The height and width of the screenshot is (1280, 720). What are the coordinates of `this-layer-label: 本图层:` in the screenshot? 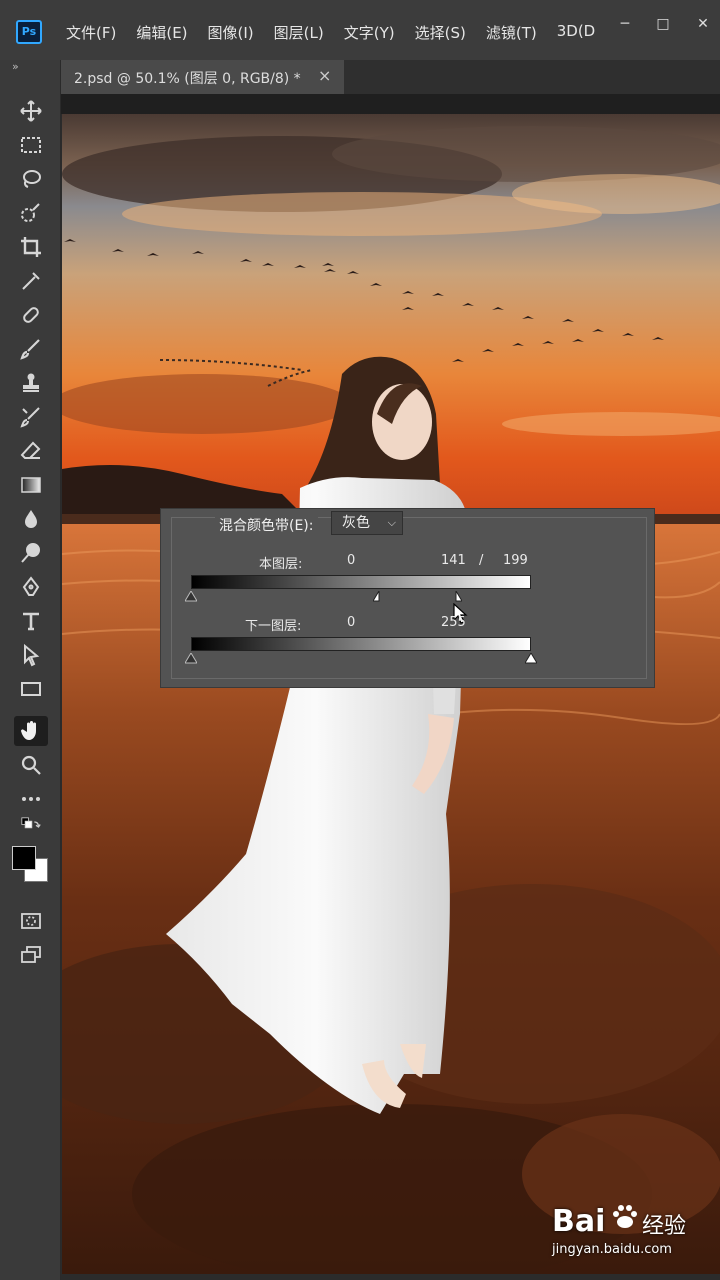 It's located at (281, 564).